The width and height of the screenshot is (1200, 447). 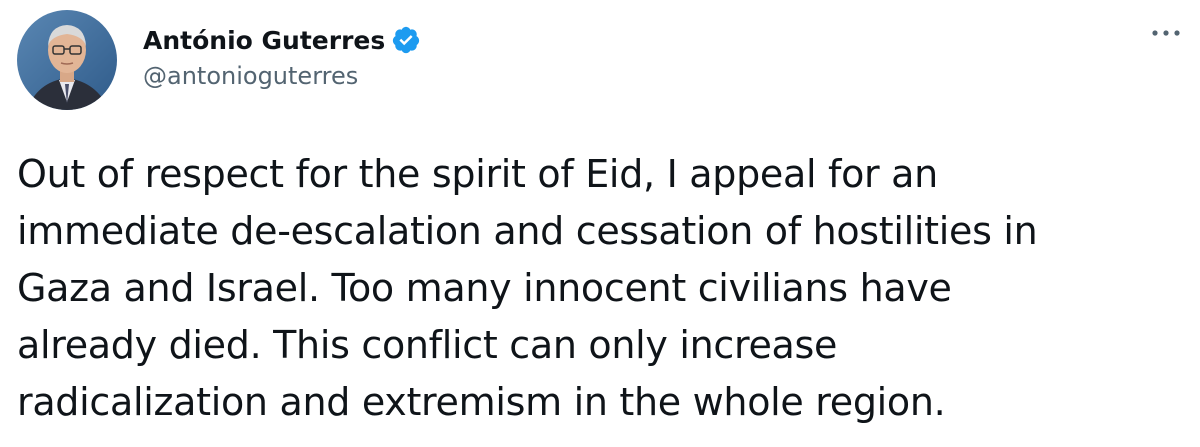 I want to click on avatar, so click(x=67, y=60).